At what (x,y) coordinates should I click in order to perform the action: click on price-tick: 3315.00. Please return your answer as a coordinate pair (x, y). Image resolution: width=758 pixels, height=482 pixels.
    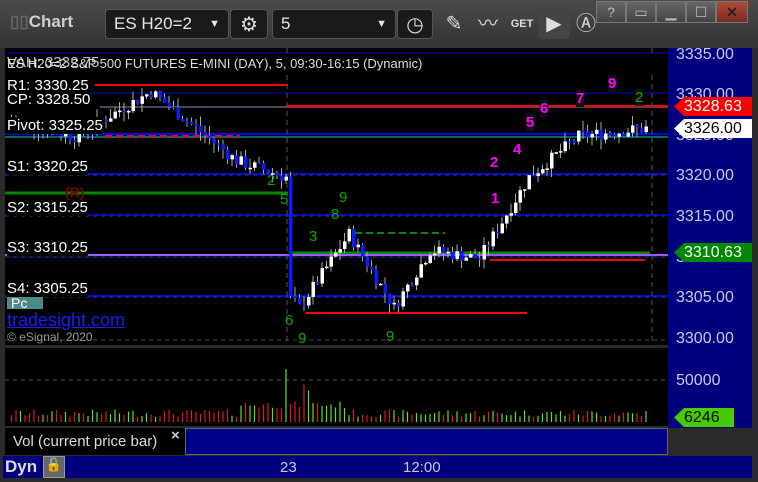
    Looking at the image, I should click on (705, 216).